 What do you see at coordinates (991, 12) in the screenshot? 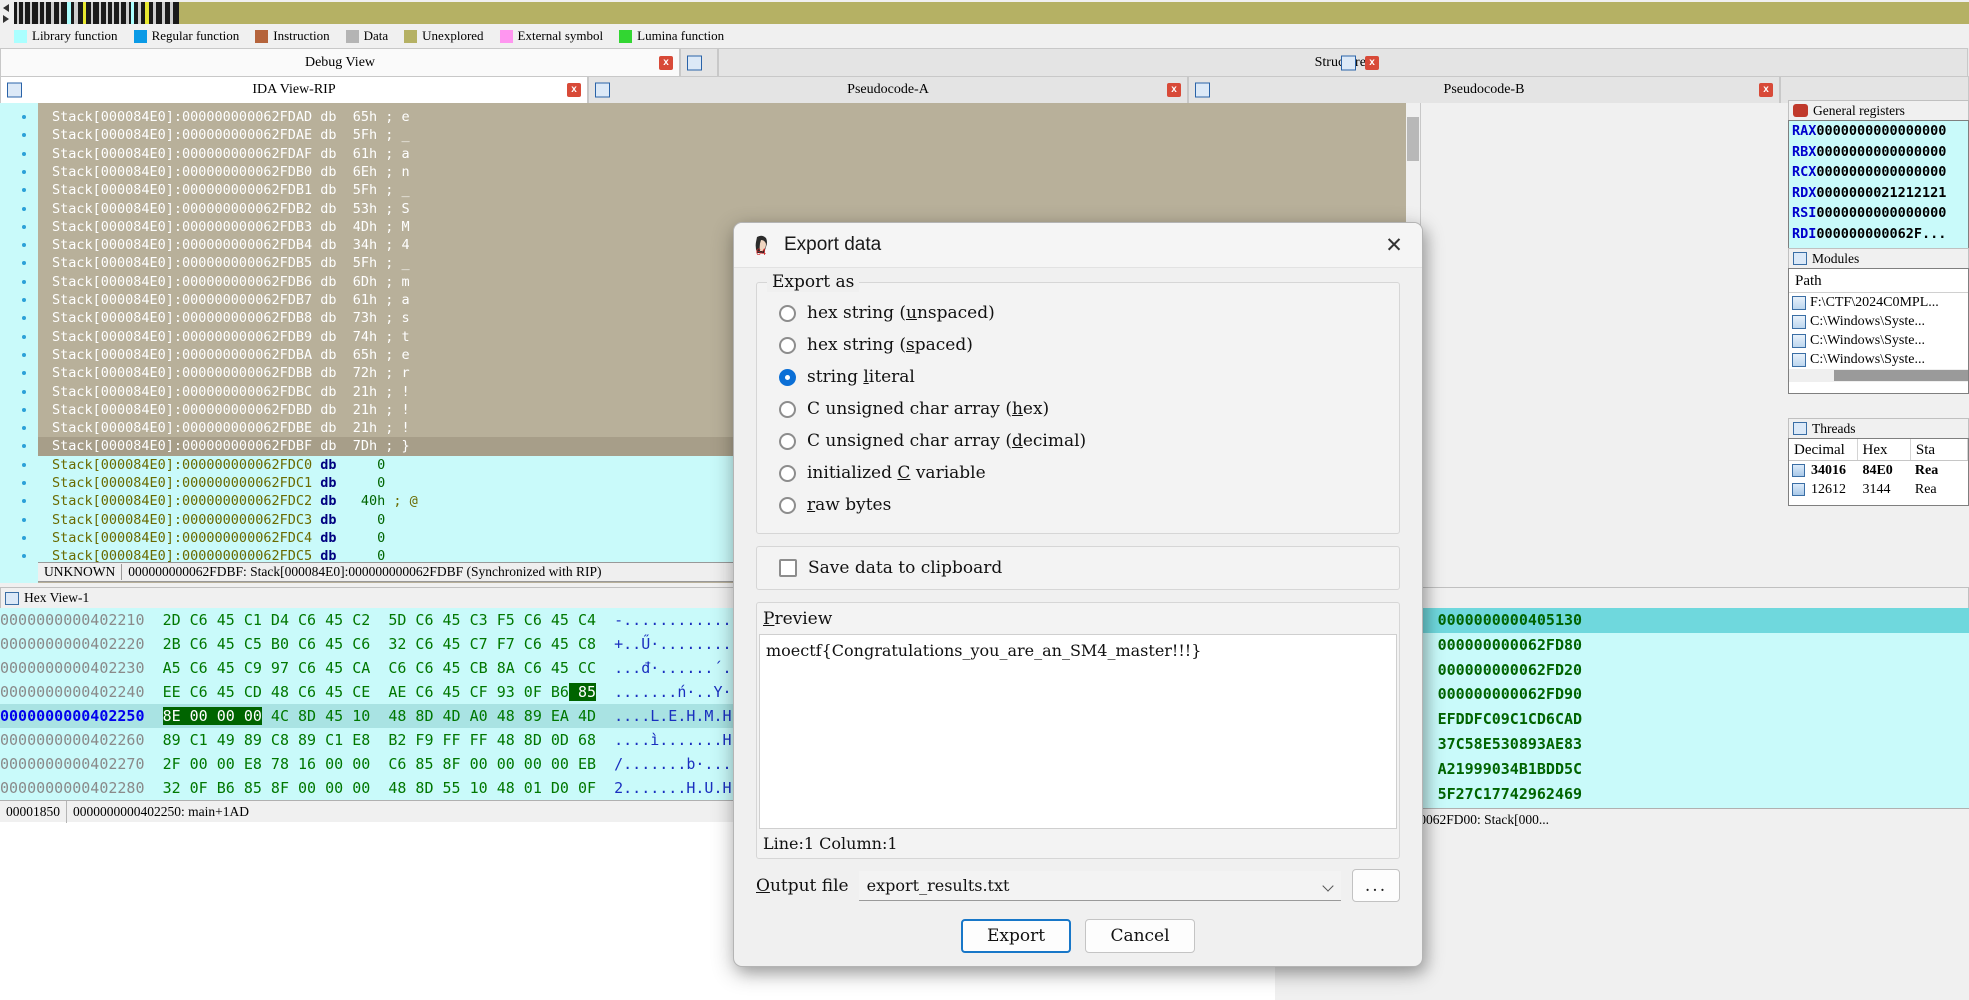
I see `navigator-strip` at bounding box center [991, 12].